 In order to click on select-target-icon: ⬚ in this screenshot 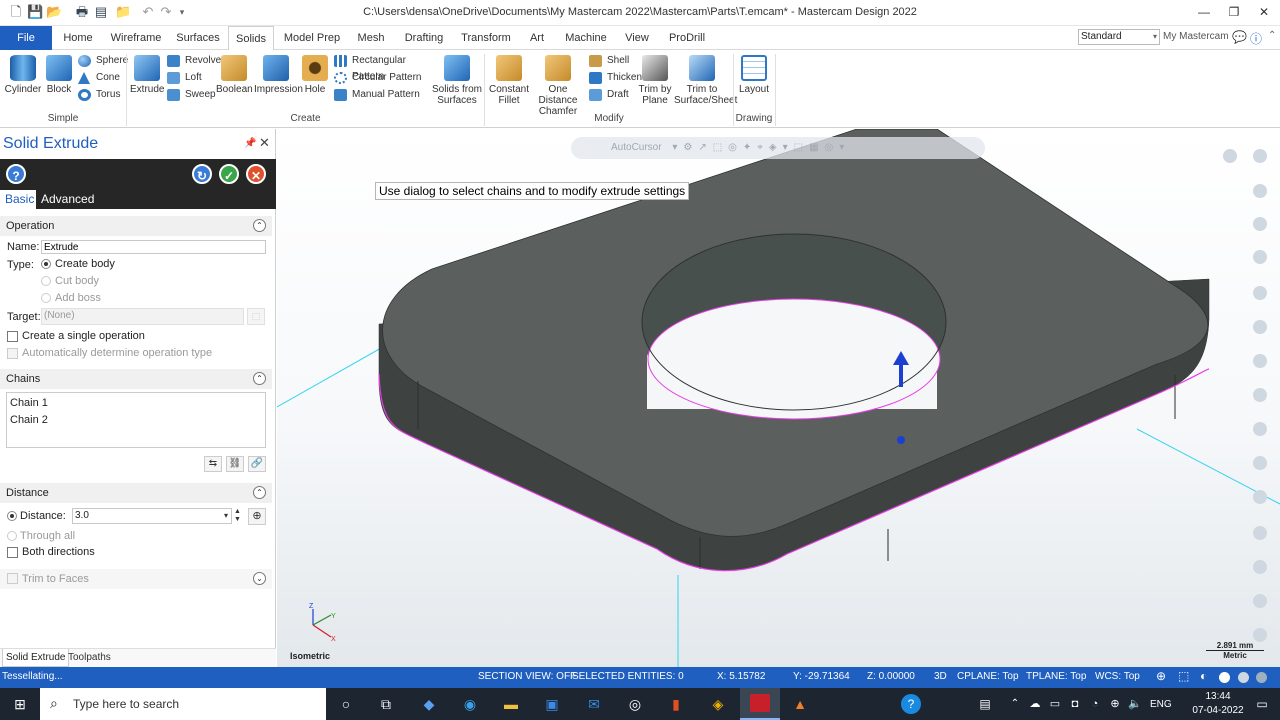, I will do `click(256, 316)`.